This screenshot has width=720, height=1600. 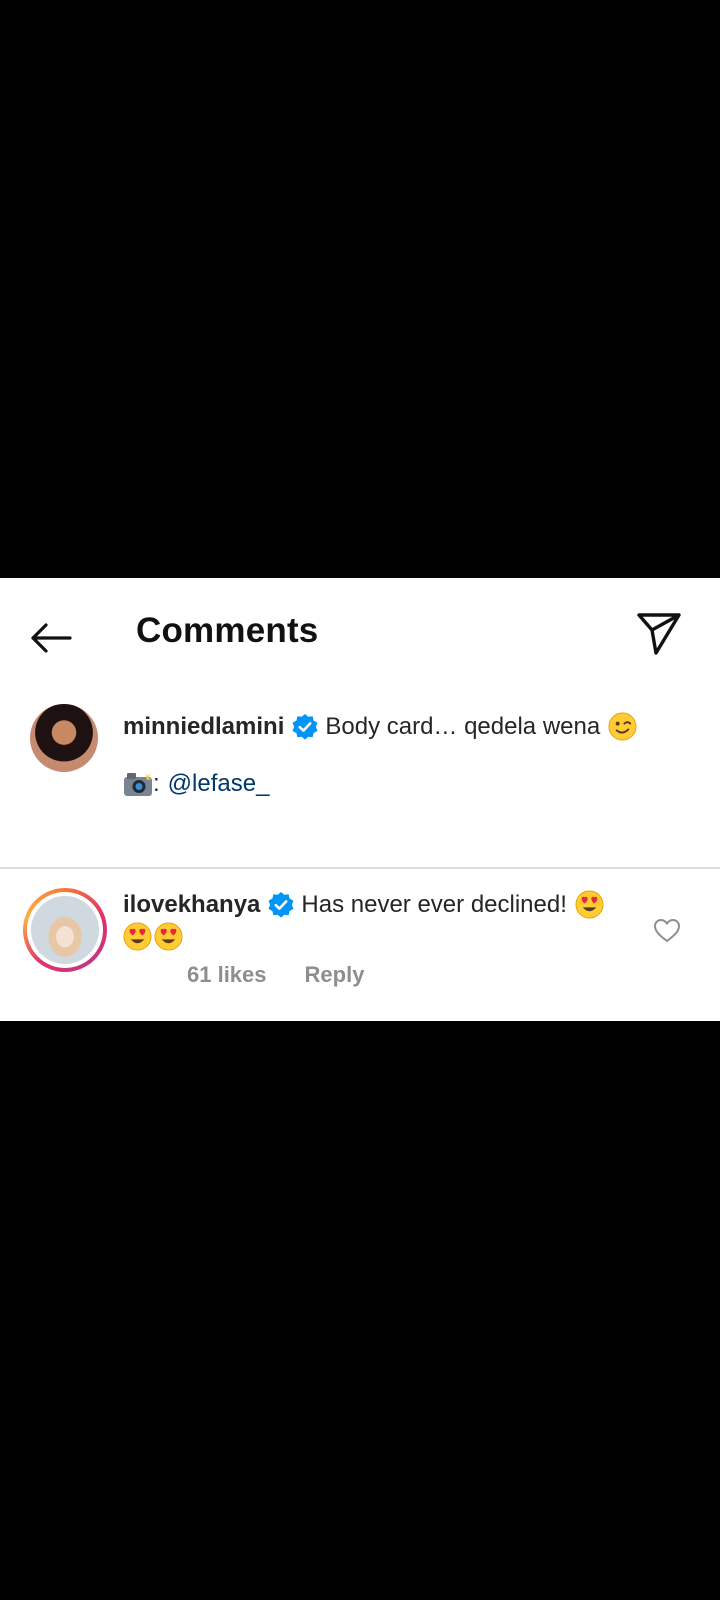 What do you see at coordinates (227, 975) in the screenshot?
I see `likes-count: 61 likes` at bounding box center [227, 975].